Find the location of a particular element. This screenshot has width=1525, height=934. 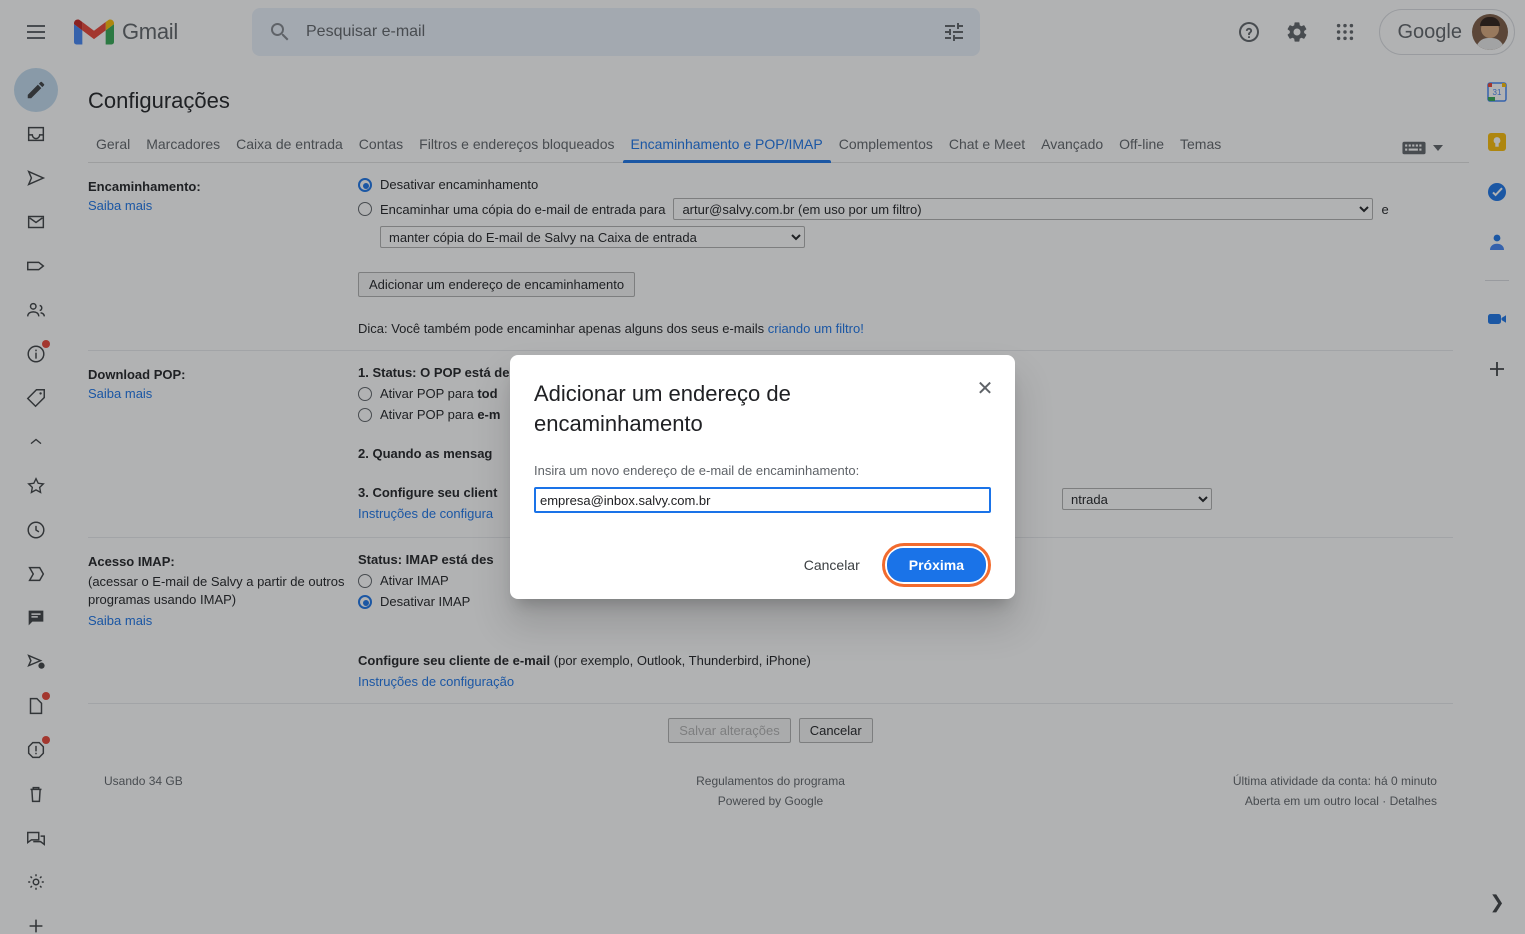

dialog-actions: Cancelar Próxima is located at coordinates (762, 565).